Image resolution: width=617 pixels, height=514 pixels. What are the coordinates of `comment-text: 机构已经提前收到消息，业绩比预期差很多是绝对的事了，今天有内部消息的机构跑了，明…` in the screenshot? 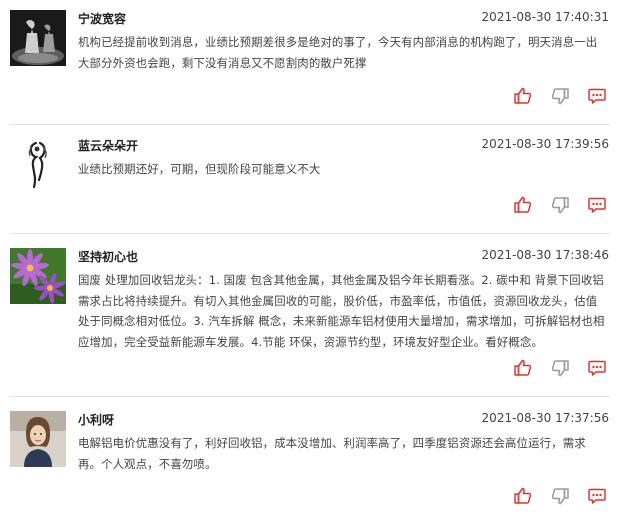 It's located at (338, 52).